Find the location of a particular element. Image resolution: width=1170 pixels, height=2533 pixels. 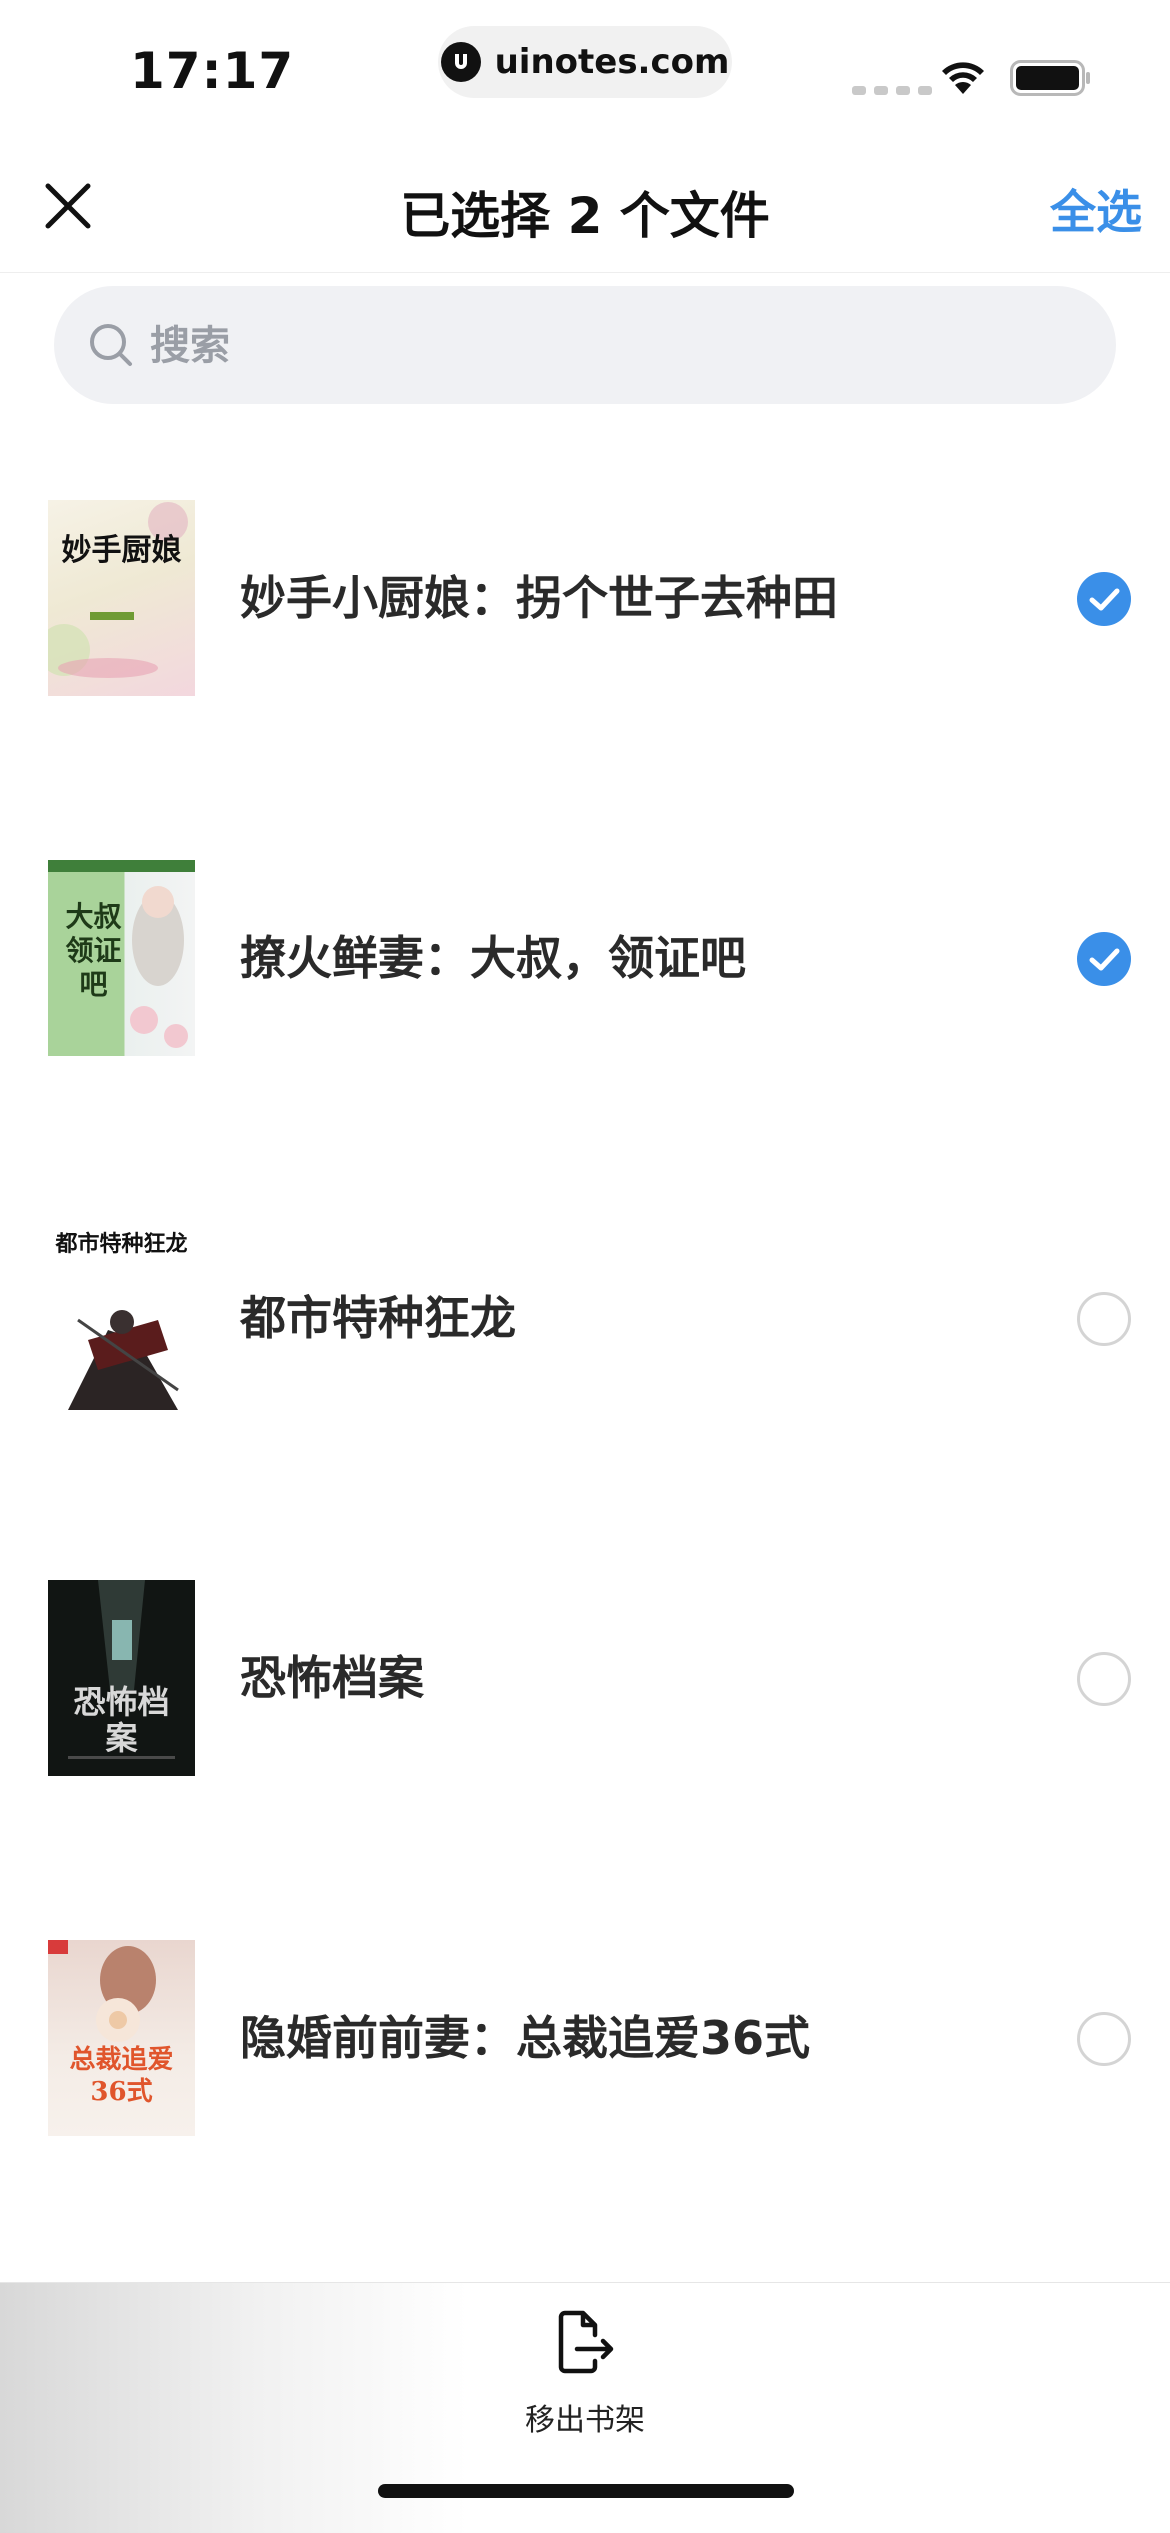

file-export-icon is located at coordinates (586, 2342).